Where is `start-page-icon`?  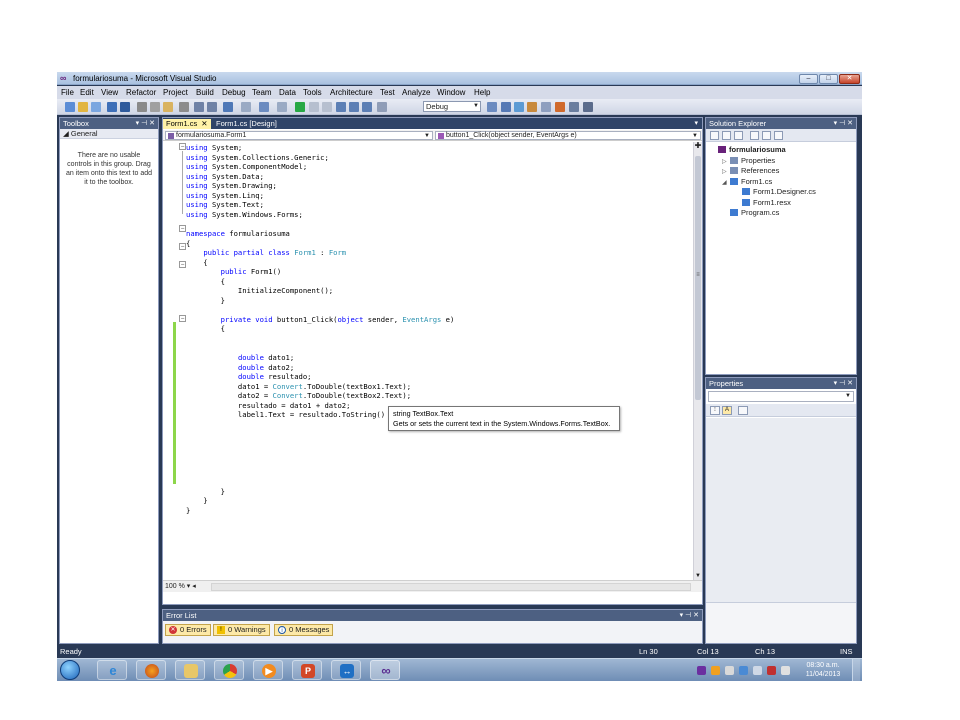
start-page-icon is located at coordinates (574, 107).